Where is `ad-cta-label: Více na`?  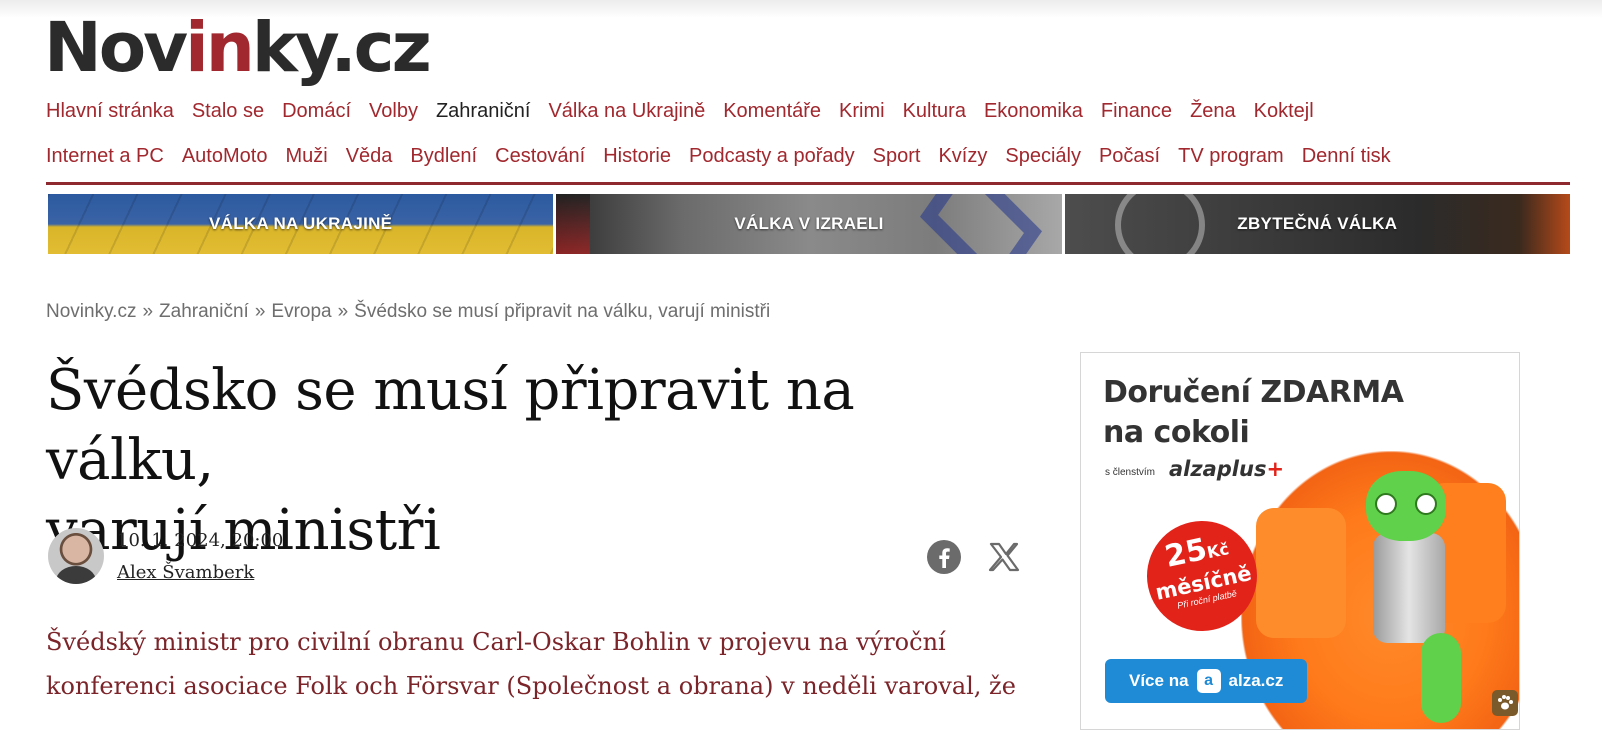 ad-cta-label: Více na is located at coordinates (1159, 680).